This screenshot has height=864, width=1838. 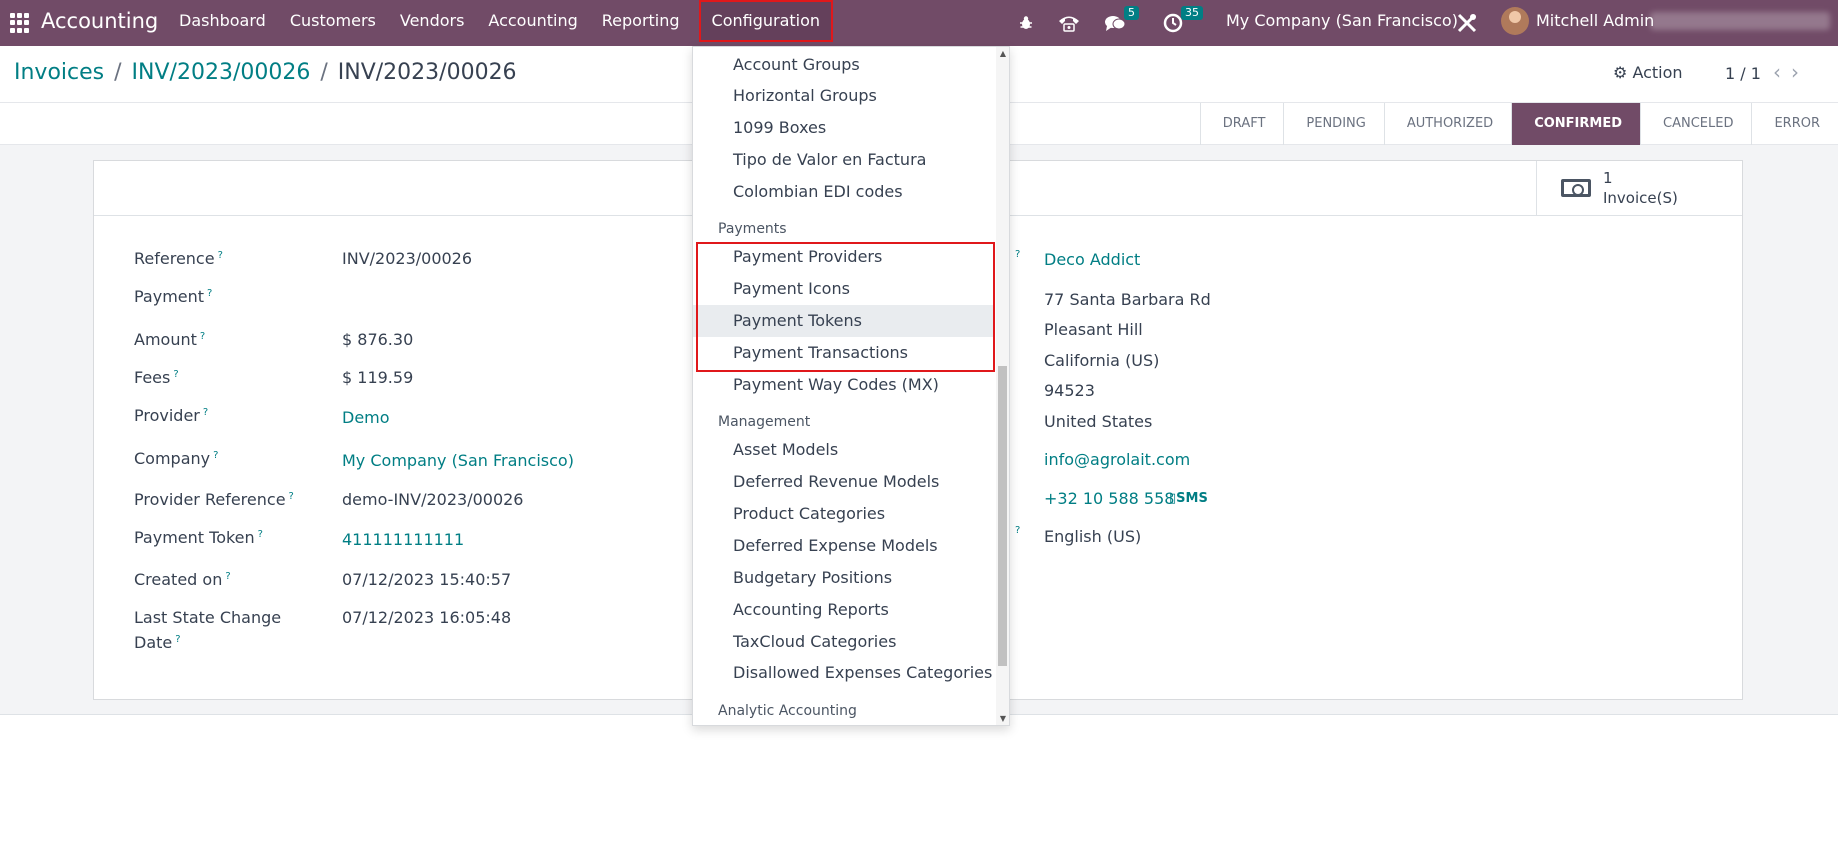 I want to click on value-payment-token: 411111111111, so click(x=403, y=539).